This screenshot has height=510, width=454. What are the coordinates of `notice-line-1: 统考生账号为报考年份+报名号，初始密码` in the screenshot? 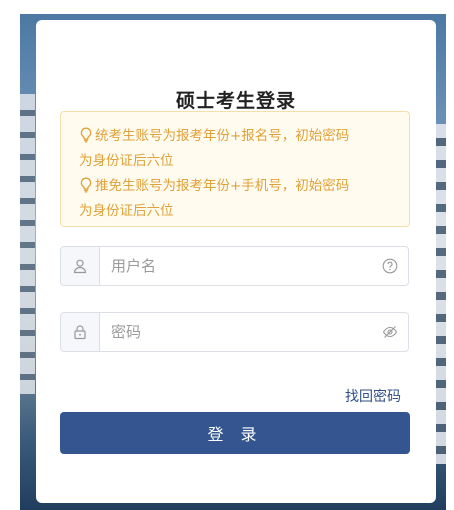 It's located at (239, 136).